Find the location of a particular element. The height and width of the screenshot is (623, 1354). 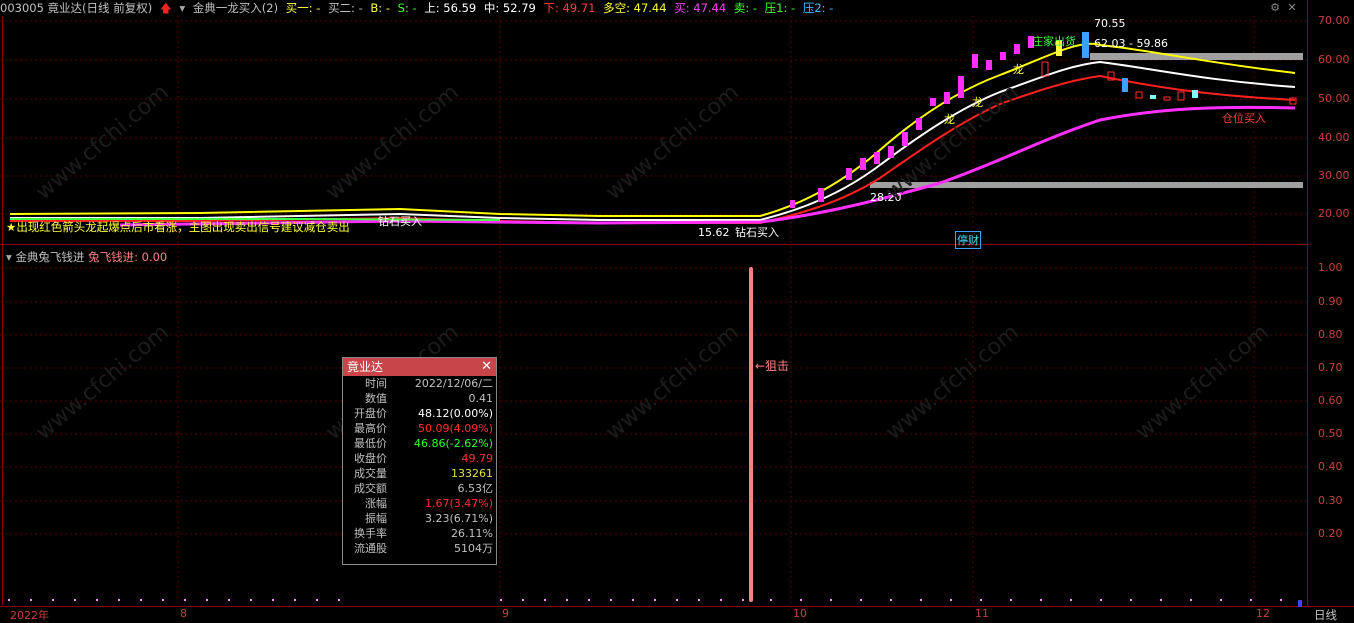

price-tick: 40.00 is located at coordinates (1334, 137).